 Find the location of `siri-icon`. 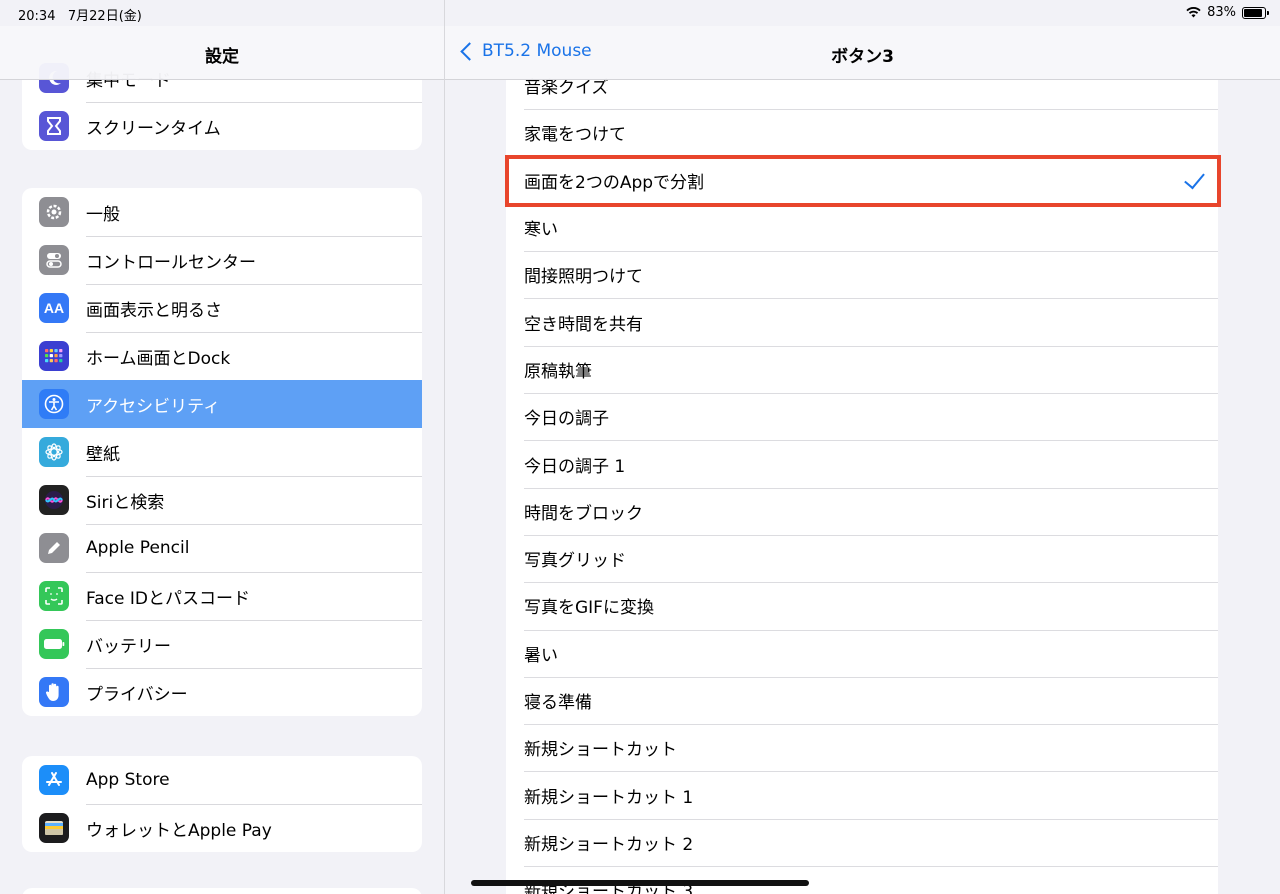

siri-icon is located at coordinates (54, 500).